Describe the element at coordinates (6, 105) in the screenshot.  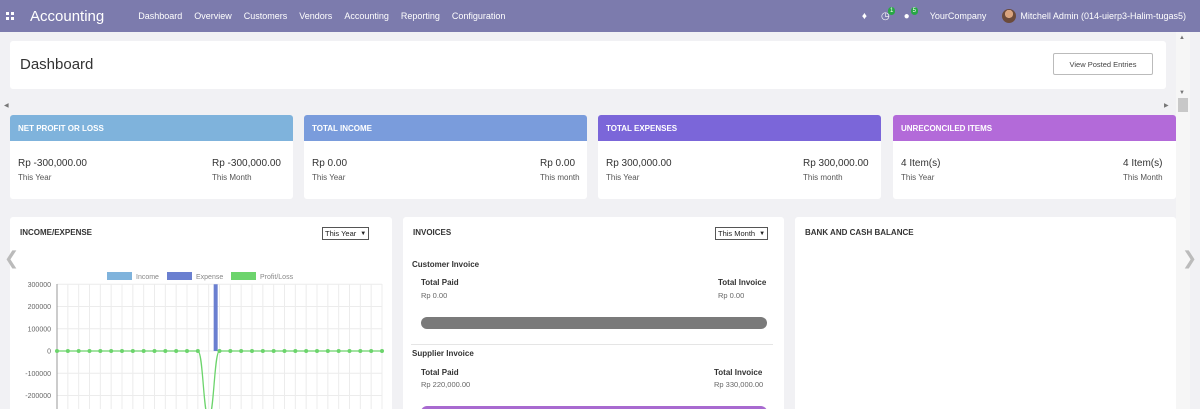
I see `scroll-left-arrow-icon: ◀` at that location.